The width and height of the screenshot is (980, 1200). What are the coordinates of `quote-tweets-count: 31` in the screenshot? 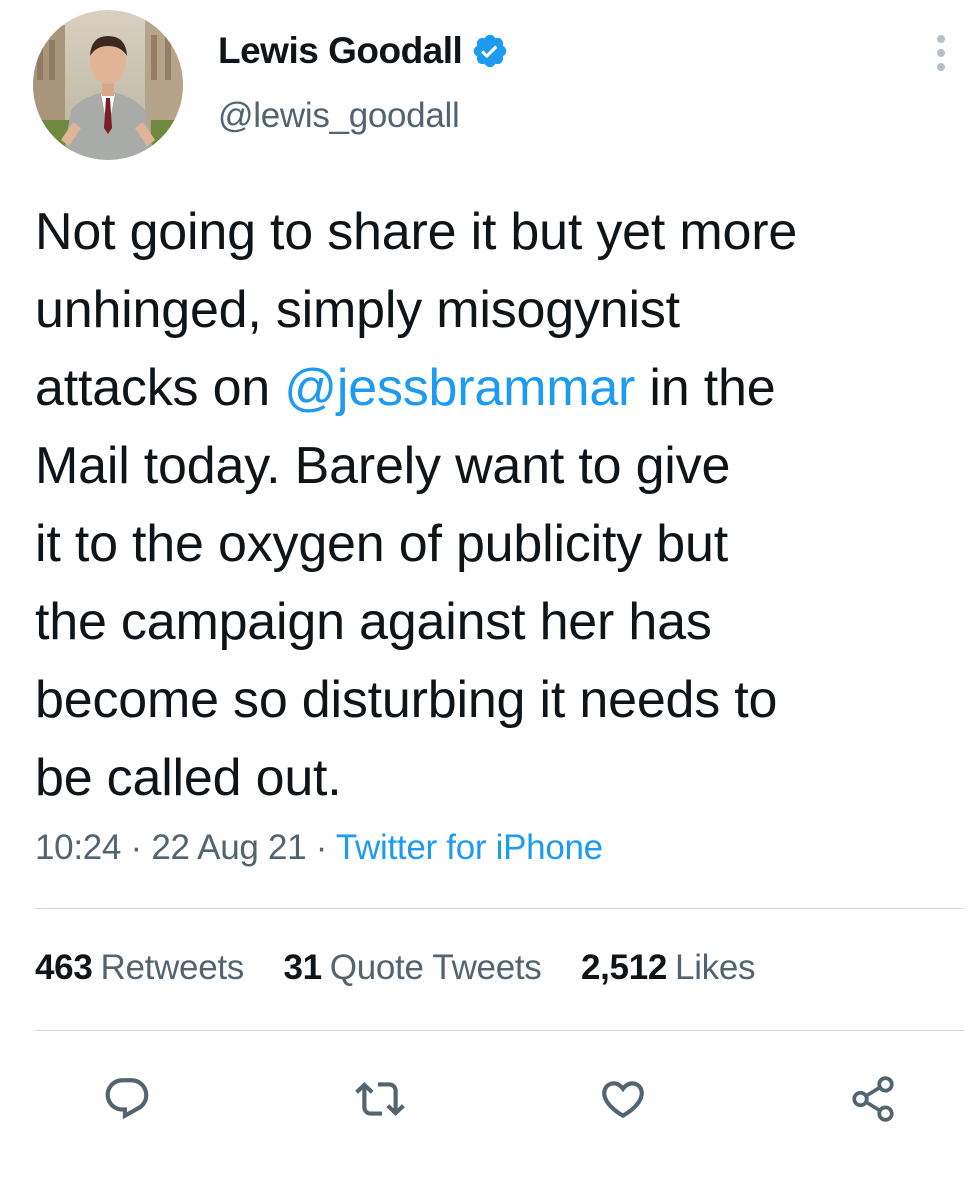 It's located at (302, 967).